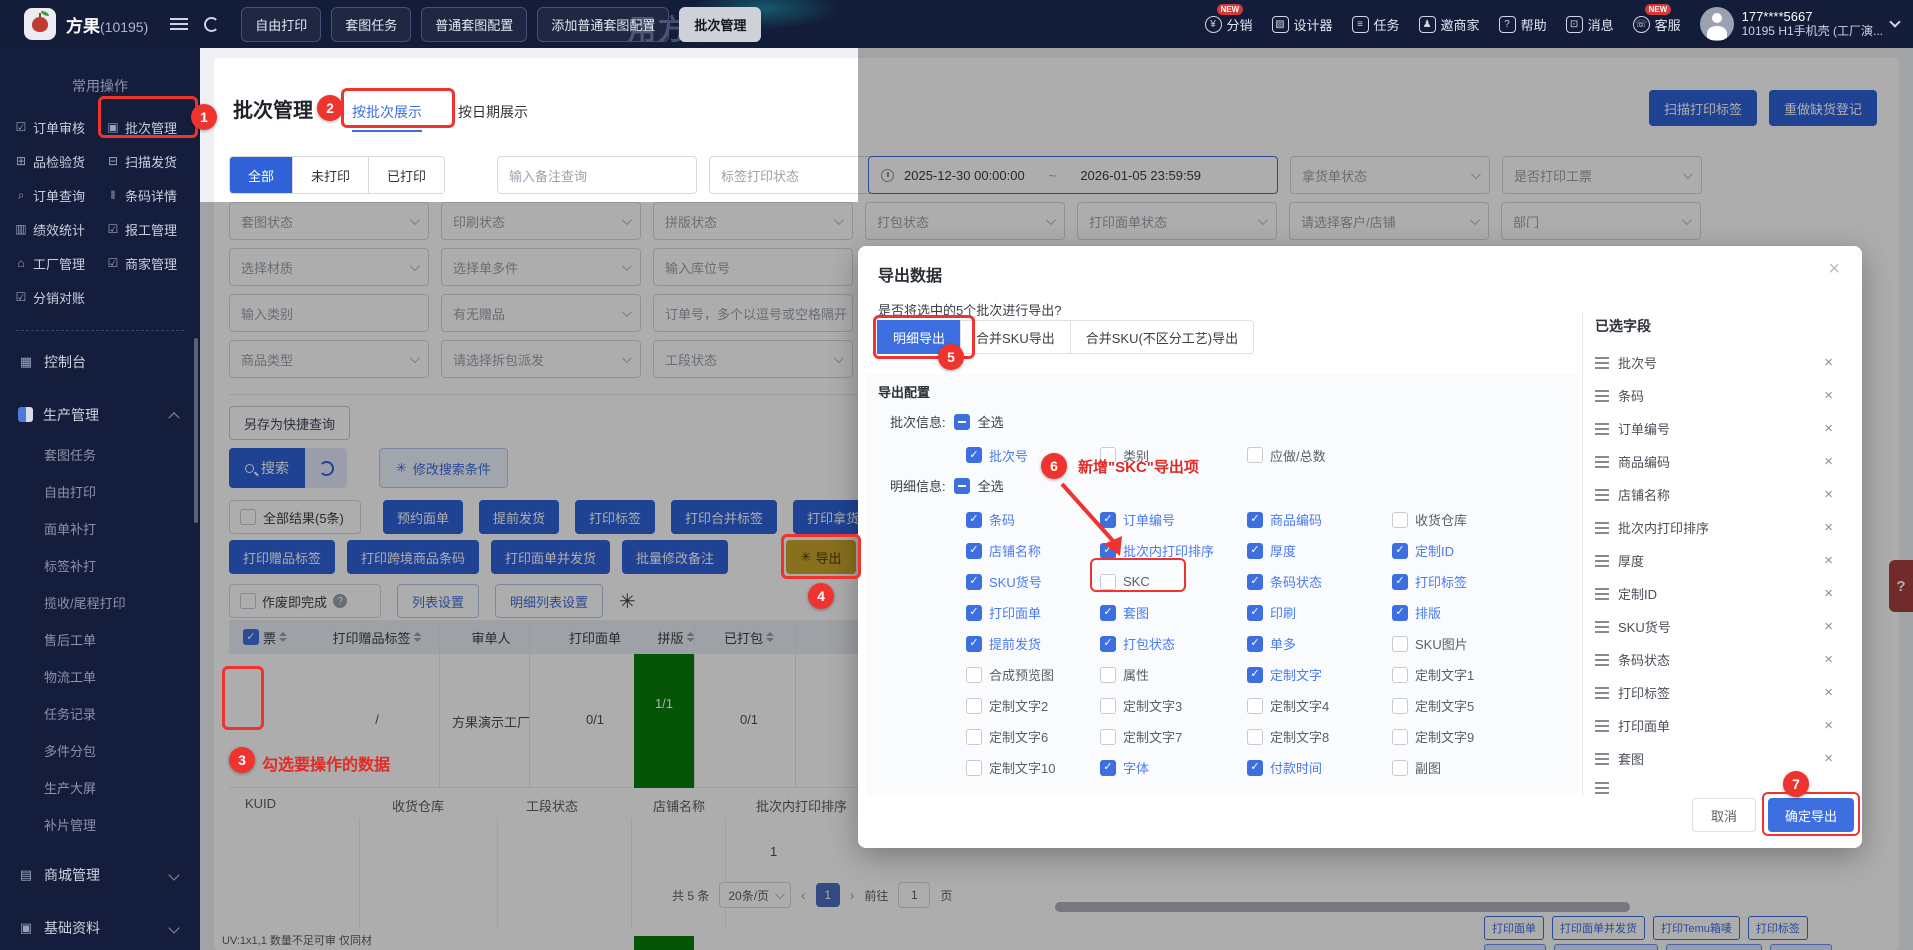  What do you see at coordinates (603, 24) in the screenshot?
I see `navbar-shortcut-button: 添加普通套图配置` at bounding box center [603, 24].